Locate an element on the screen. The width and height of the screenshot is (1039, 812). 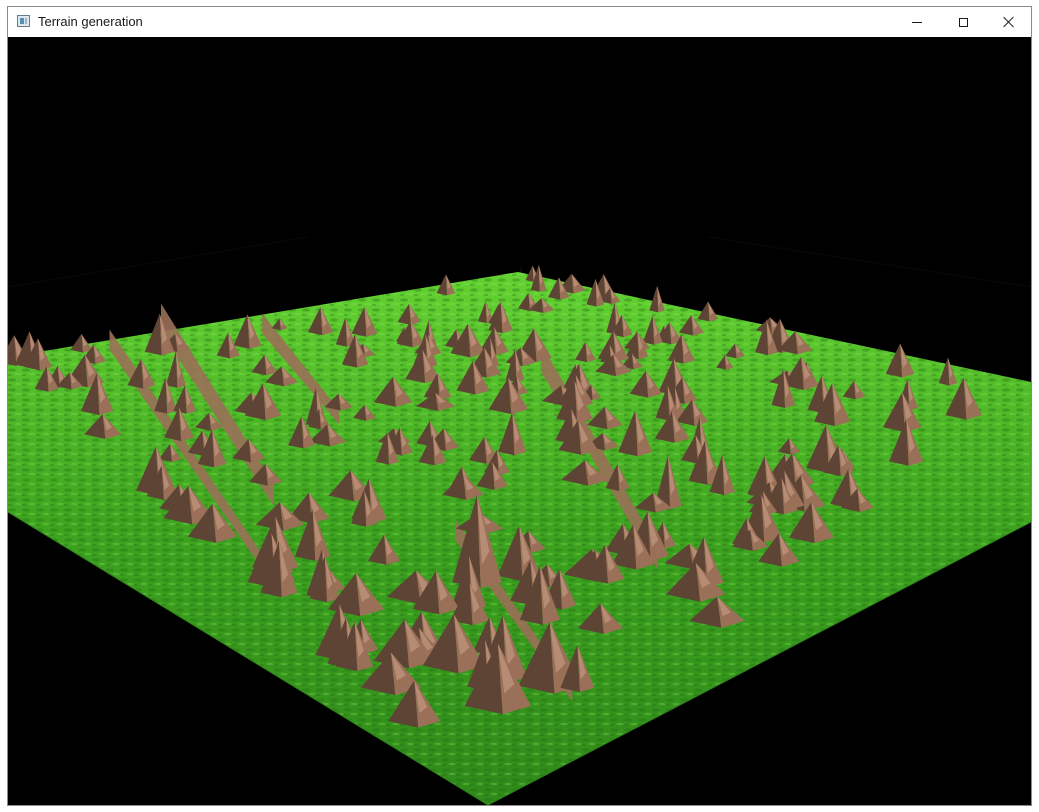
maximize-icon is located at coordinates (963, 22).